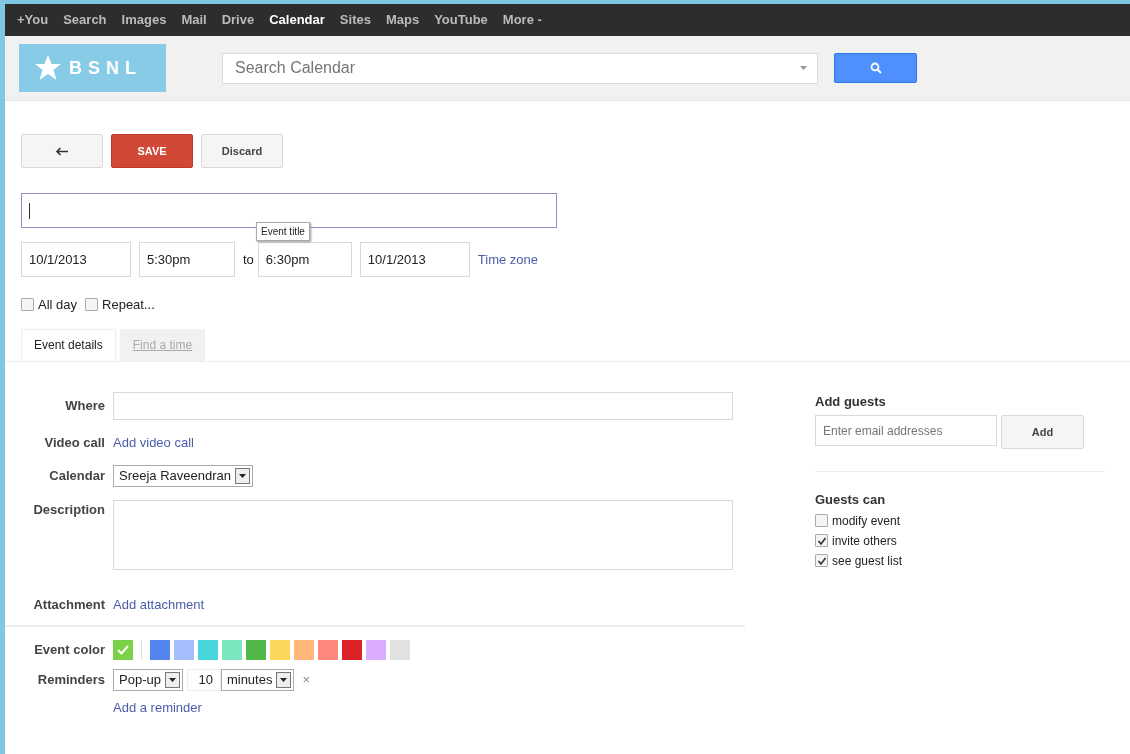 The image size is (1130, 754). I want to click on tab: Event details, so click(68, 344).